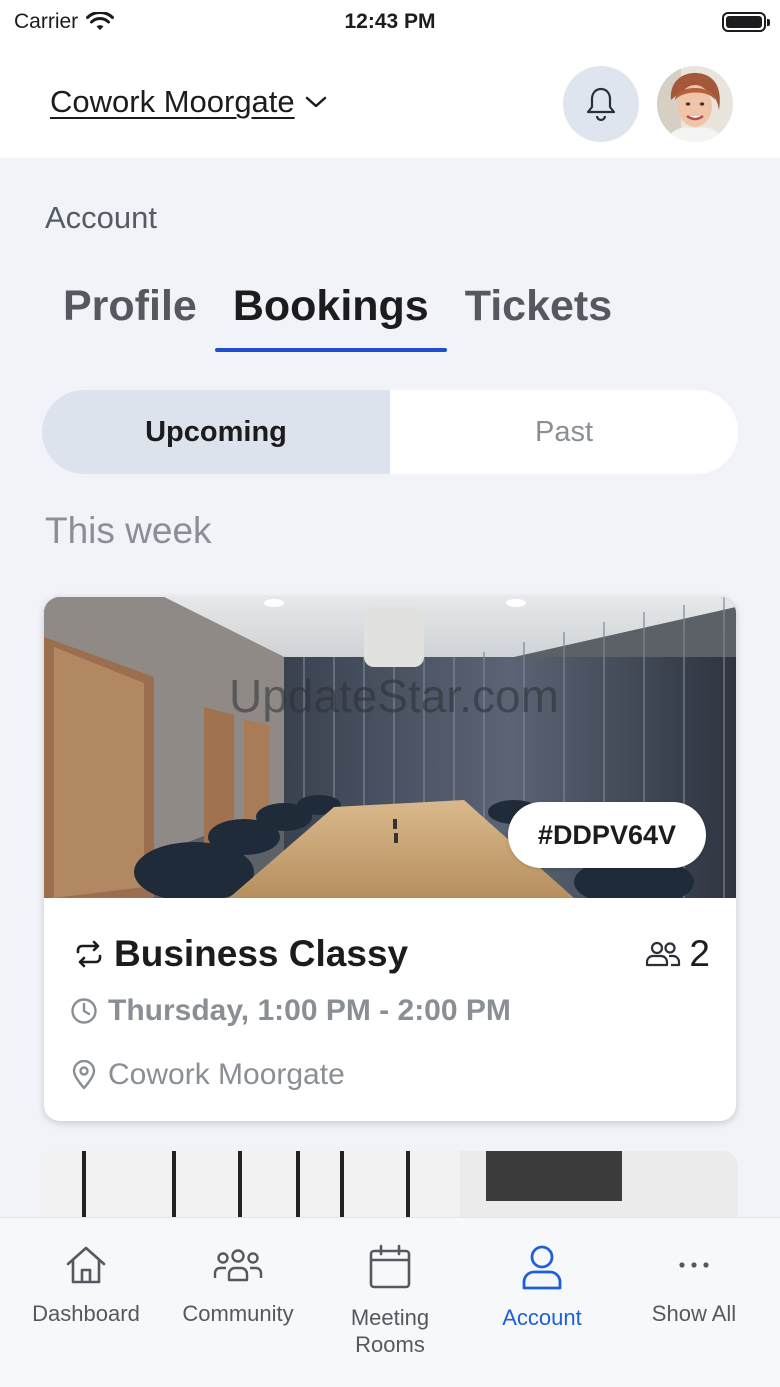  What do you see at coordinates (84, 1075) in the screenshot?
I see `location-pin-icon` at bounding box center [84, 1075].